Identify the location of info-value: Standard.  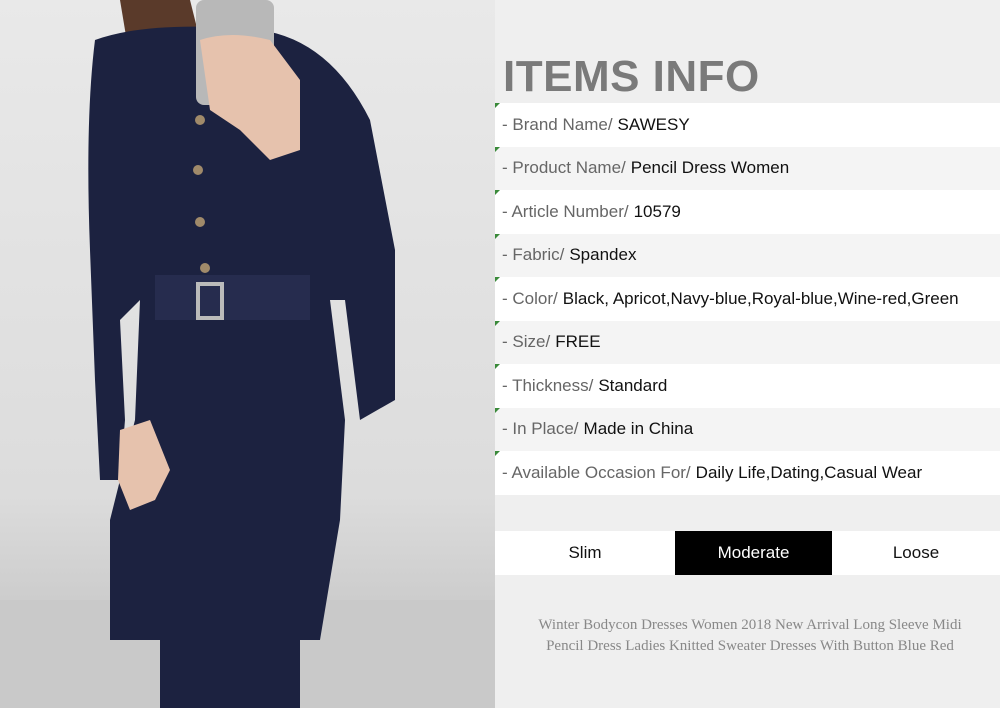
(633, 385).